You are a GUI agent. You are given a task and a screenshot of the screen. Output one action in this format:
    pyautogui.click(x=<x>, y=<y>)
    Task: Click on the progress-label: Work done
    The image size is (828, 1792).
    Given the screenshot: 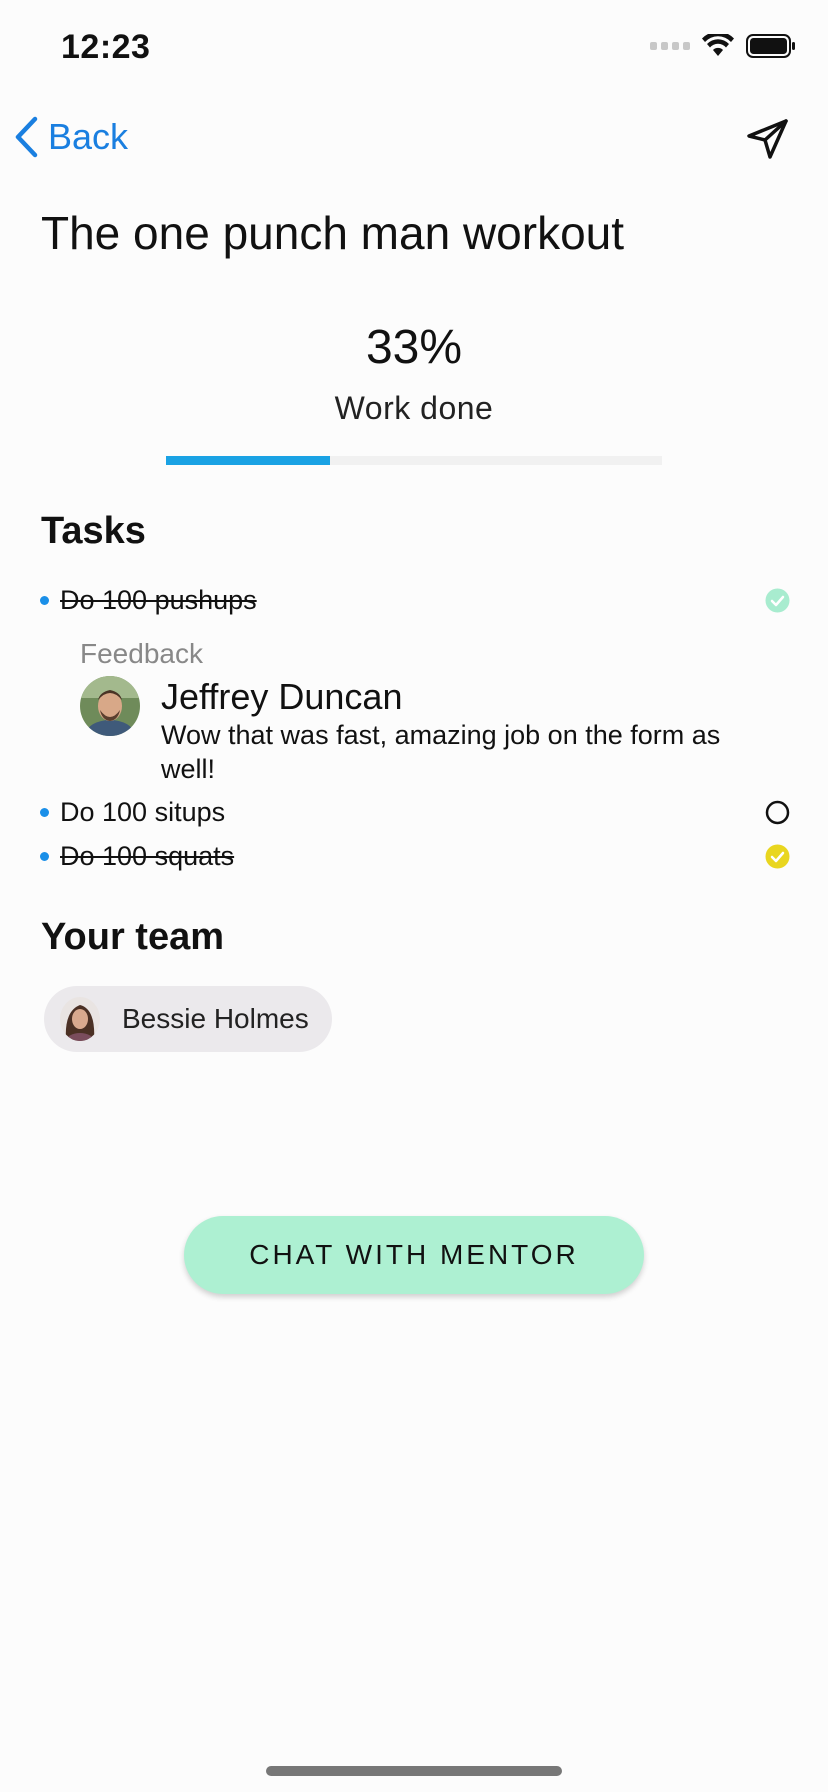 What is the action you would take?
    pyautogui.click(x=414, y=408)
    